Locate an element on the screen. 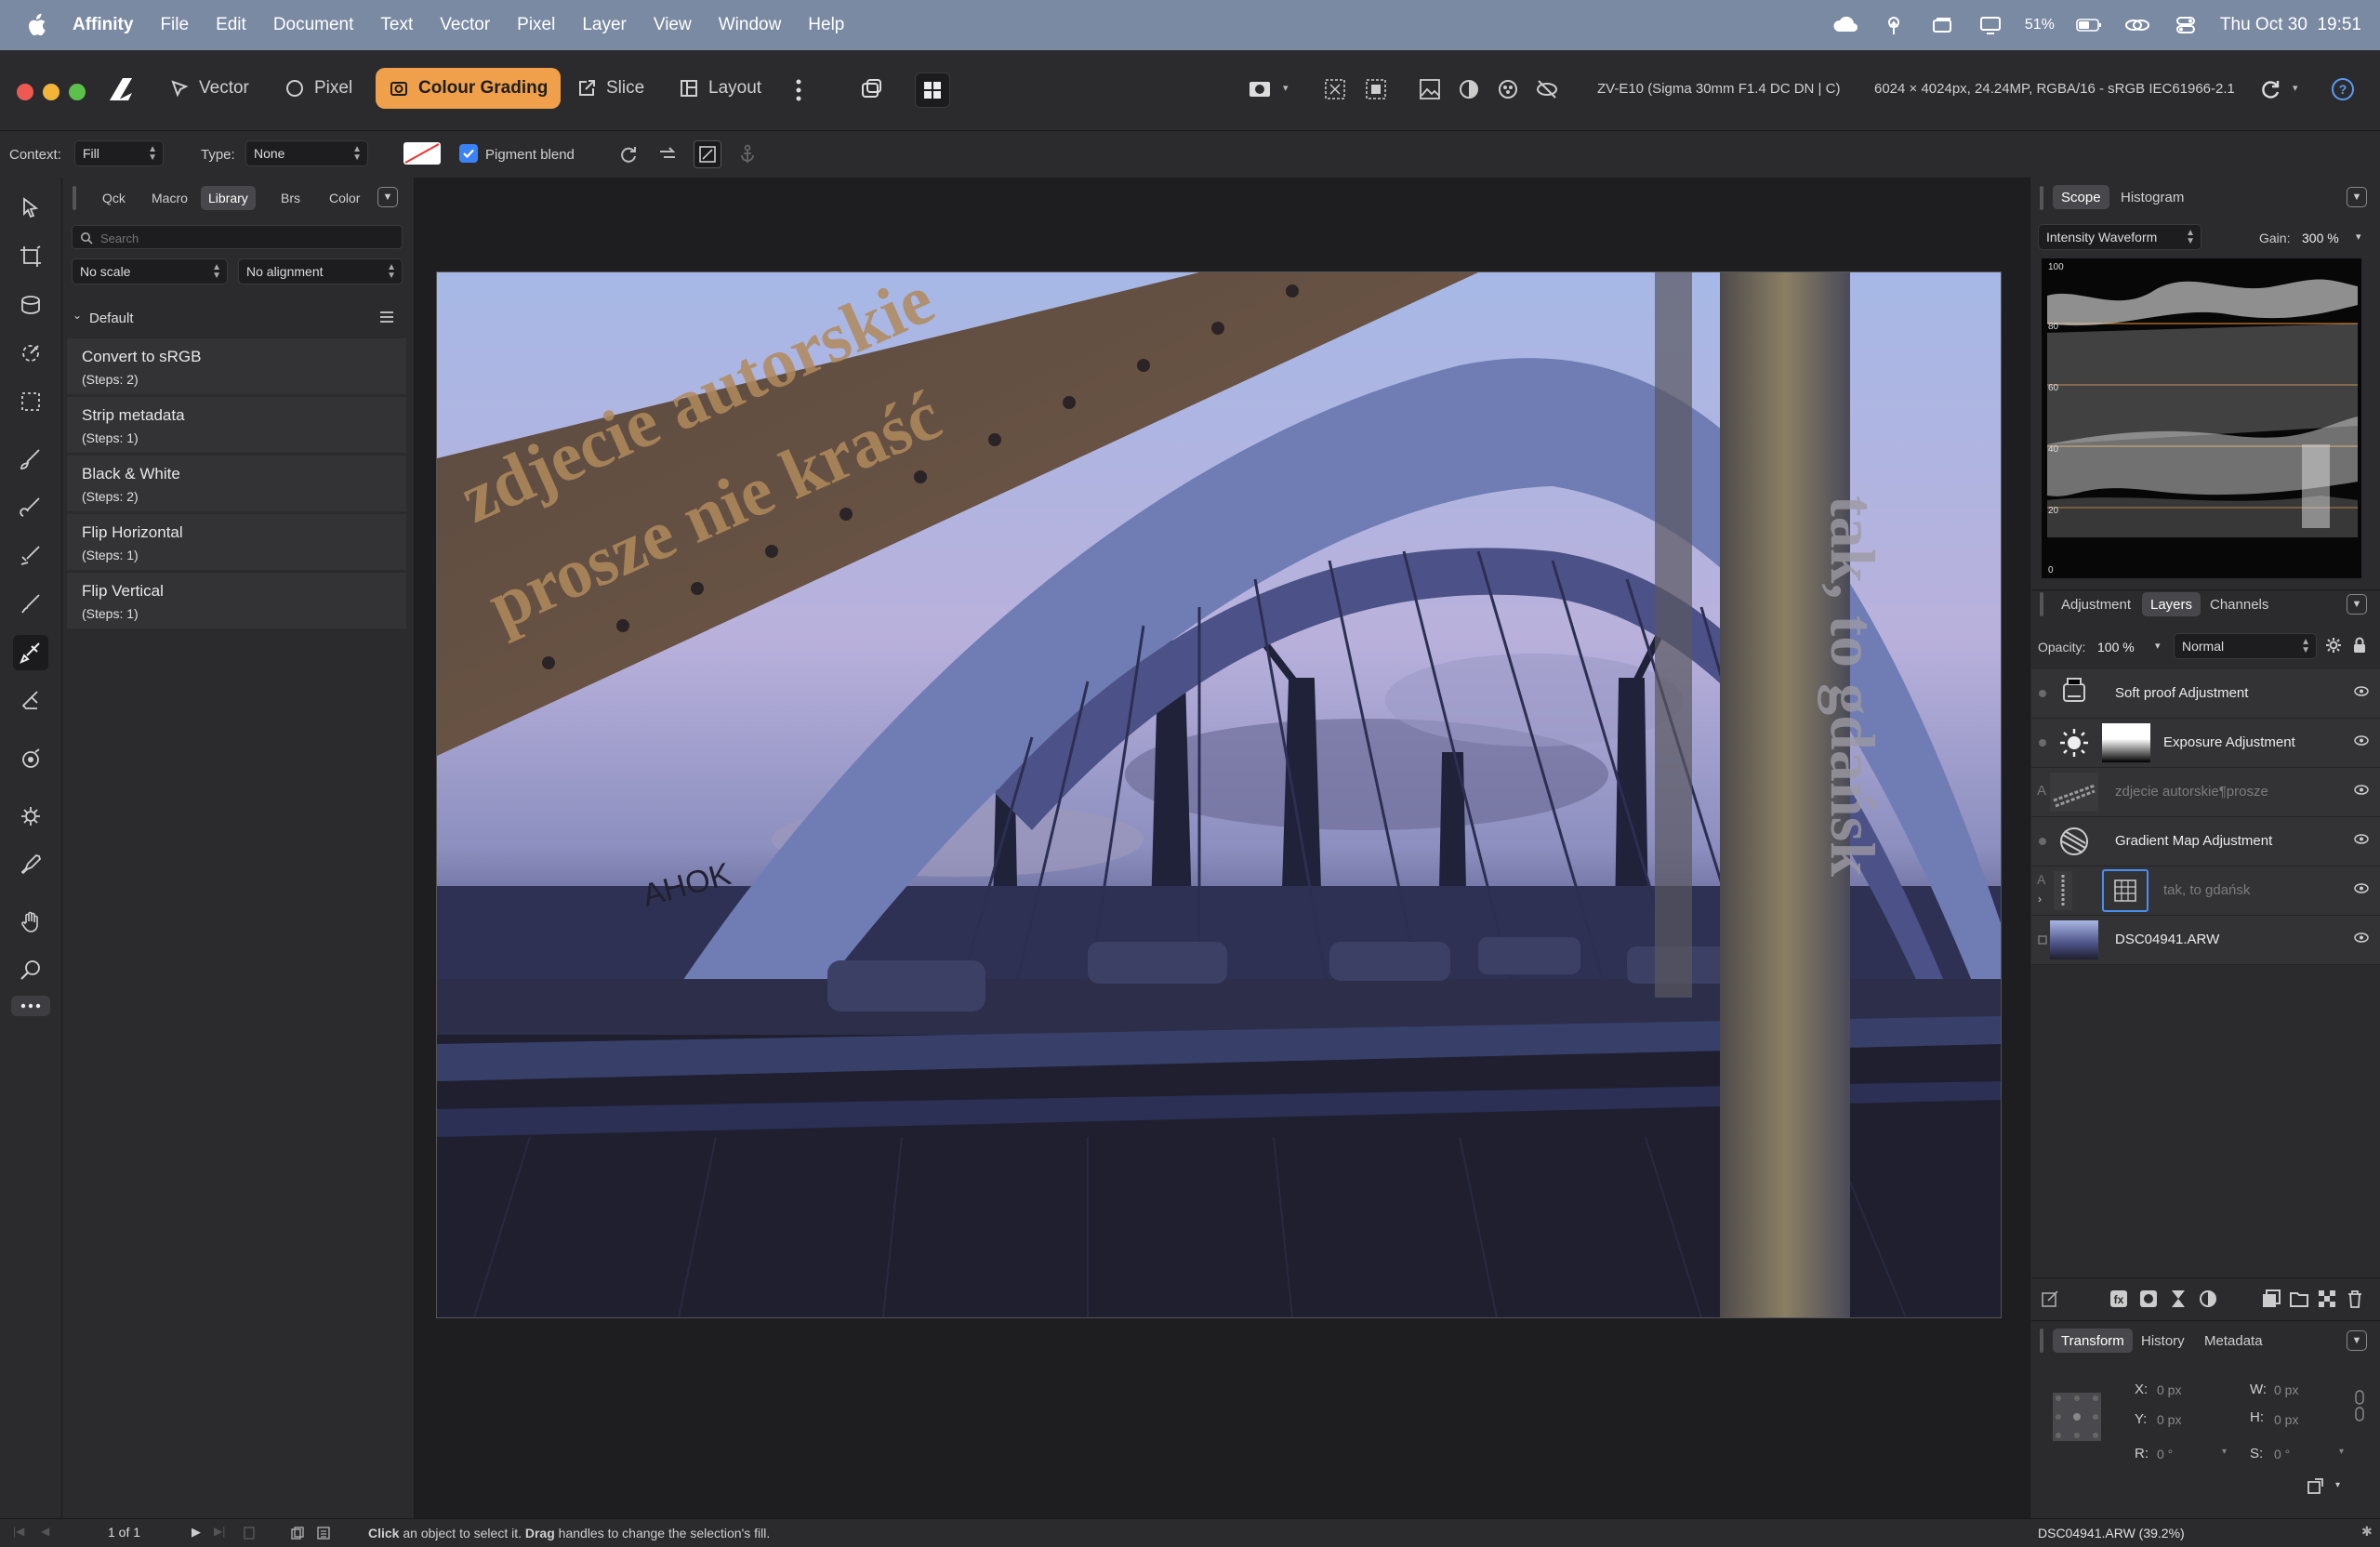 Image resolution: width=2380 pixels, height=1547 pixels. hide-selection-button is located at coordinates (1547, 89).